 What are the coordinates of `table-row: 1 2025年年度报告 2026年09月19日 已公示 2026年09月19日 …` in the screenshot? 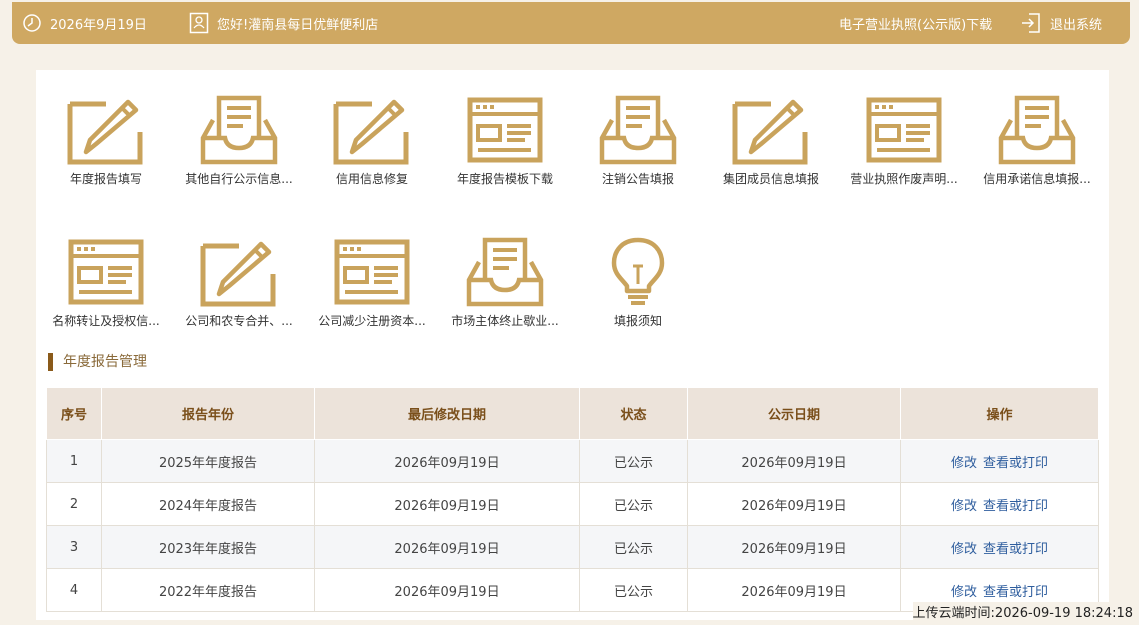 It's located at (572, 461).